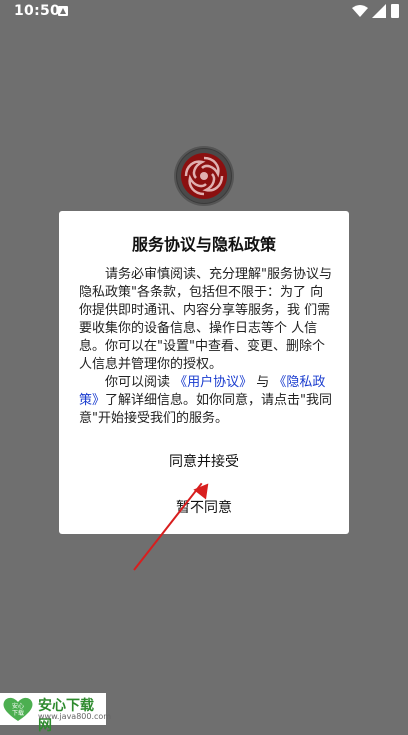 The width and height of the screenshot is (408, 735). I want to click on p2-before: 你可以阅读, so click(140, 382).